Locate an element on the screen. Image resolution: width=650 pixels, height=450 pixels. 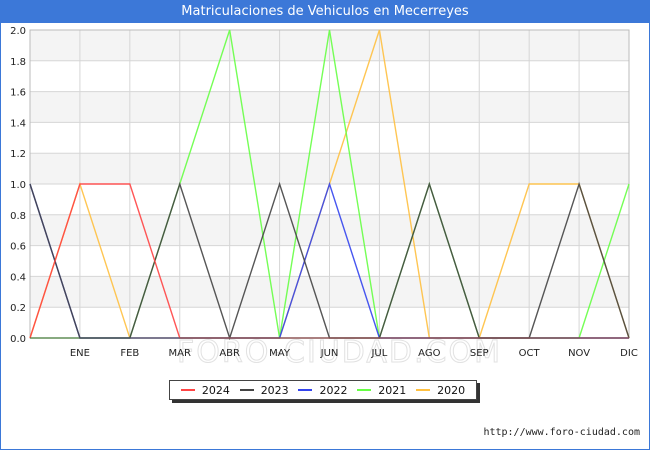
x-tick-label: DIC is located at coordinates (629, 353).